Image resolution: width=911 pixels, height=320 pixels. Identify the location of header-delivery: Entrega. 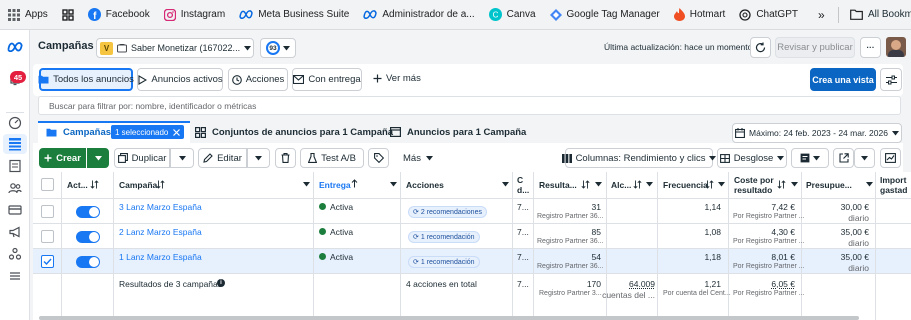
(335, 185).